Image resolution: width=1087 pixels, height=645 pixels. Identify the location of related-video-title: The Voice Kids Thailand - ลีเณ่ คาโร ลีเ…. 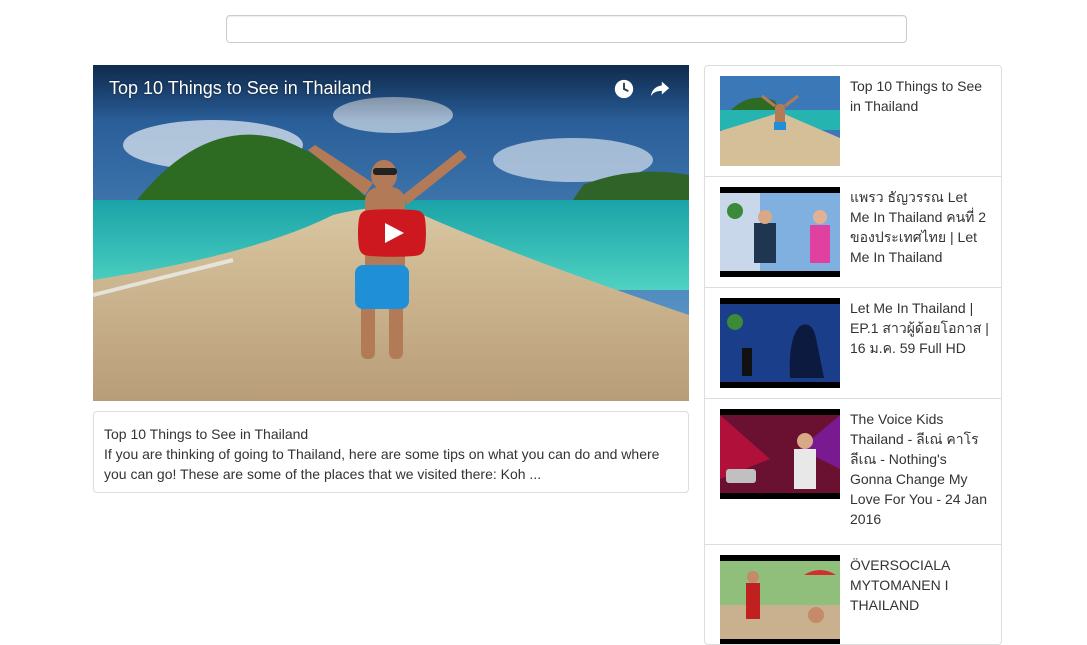
(920, 469).